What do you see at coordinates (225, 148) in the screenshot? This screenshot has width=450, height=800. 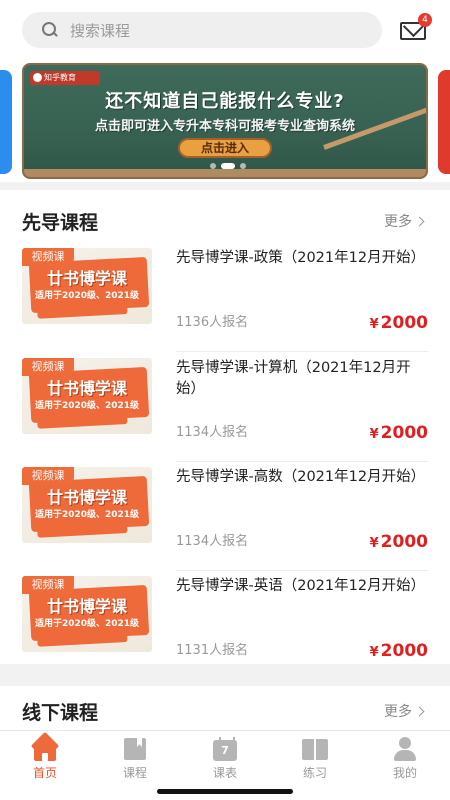 I see `banner-cta-button: 点击进入` at bounding box center [225, 148].